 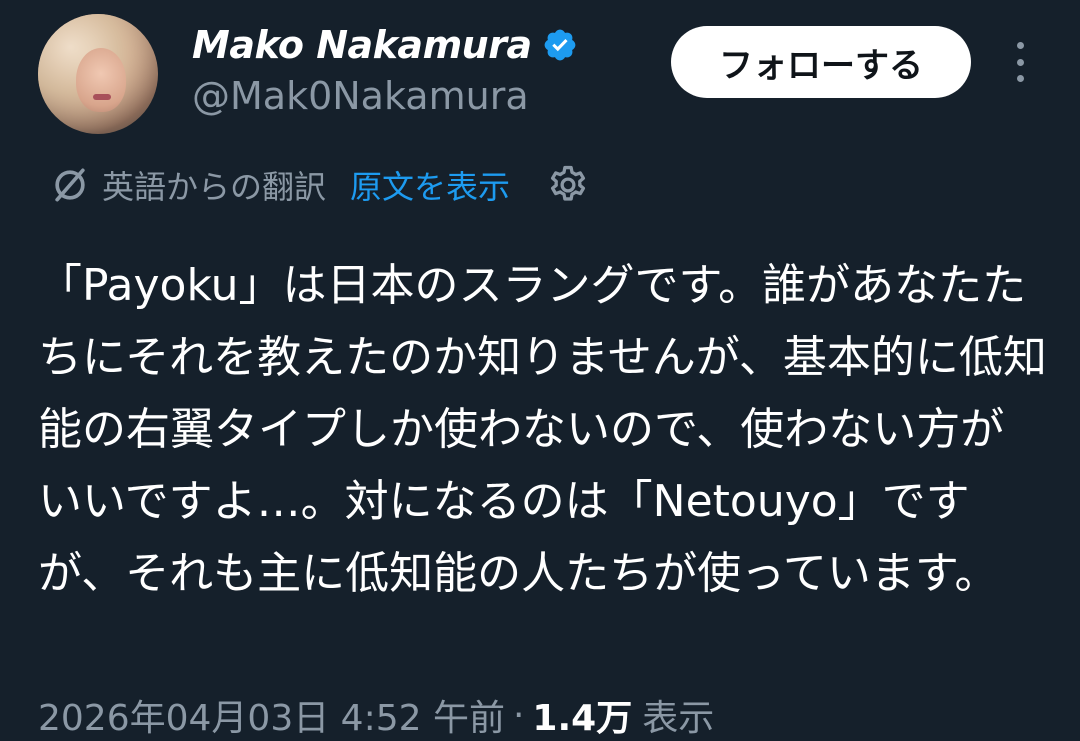 I want to click on verified-badge-icon, so click(x=559, y=45).